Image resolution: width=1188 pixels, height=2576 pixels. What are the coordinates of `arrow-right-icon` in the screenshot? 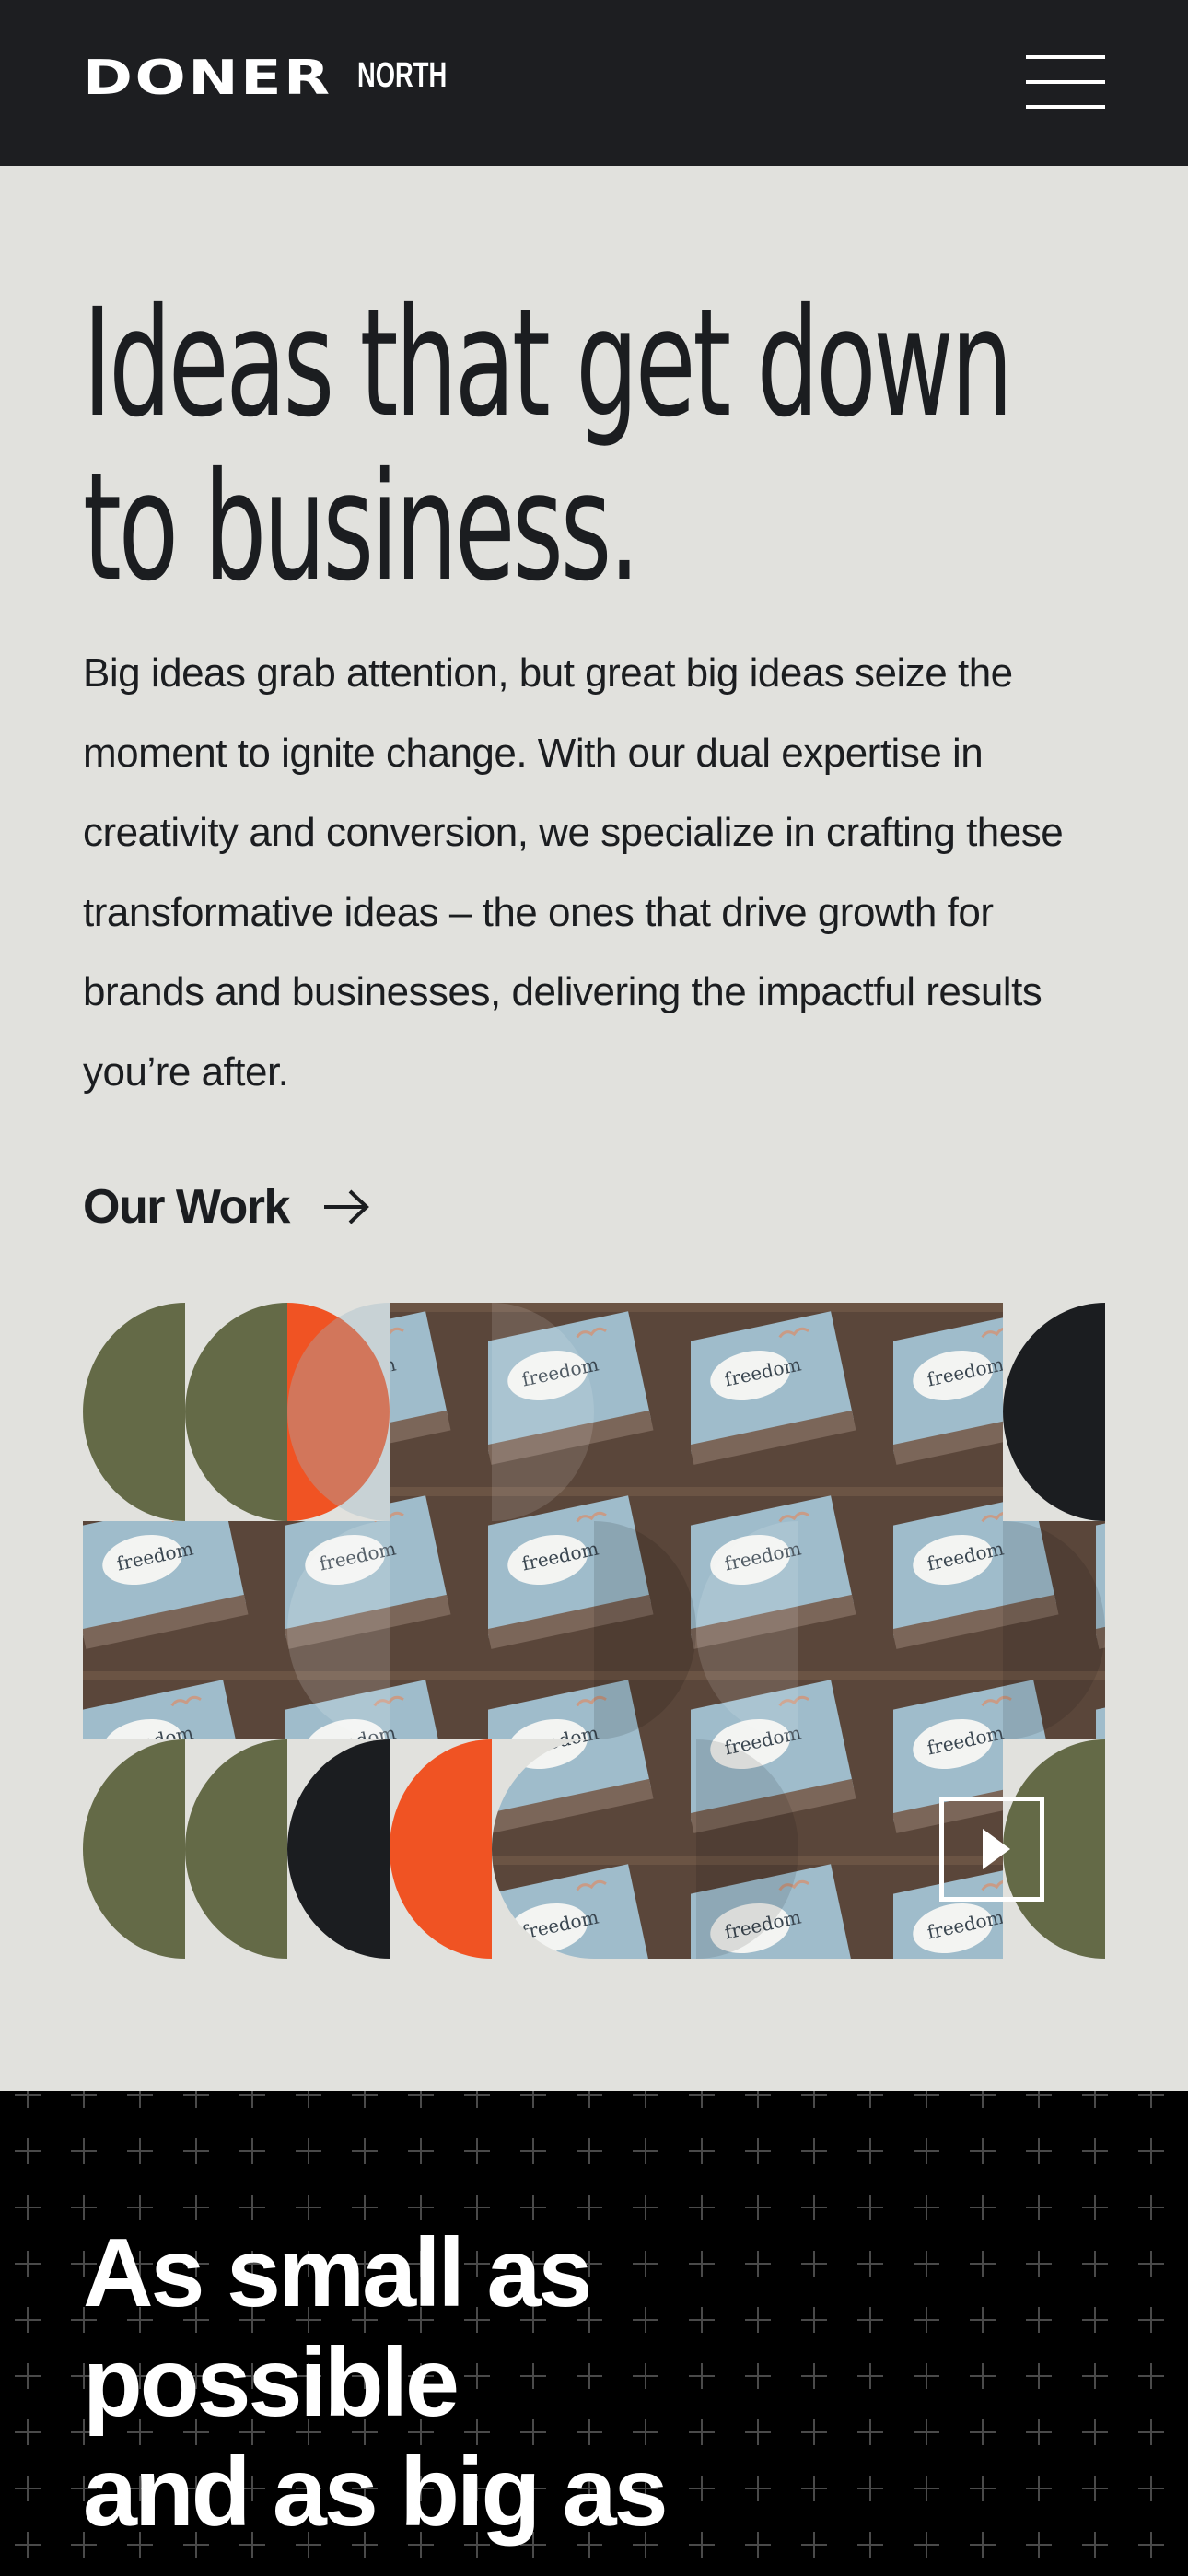 It's located at (346, 1206).